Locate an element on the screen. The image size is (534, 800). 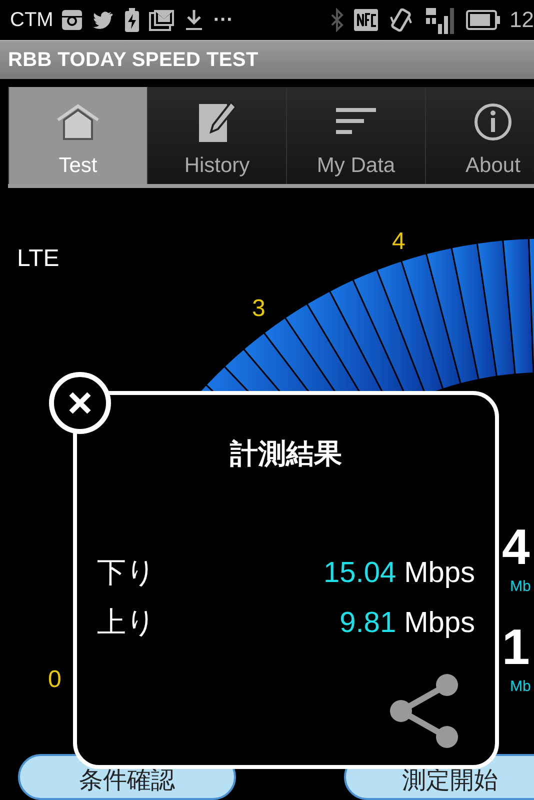
signal-icon is located at coordinates (440, 20).